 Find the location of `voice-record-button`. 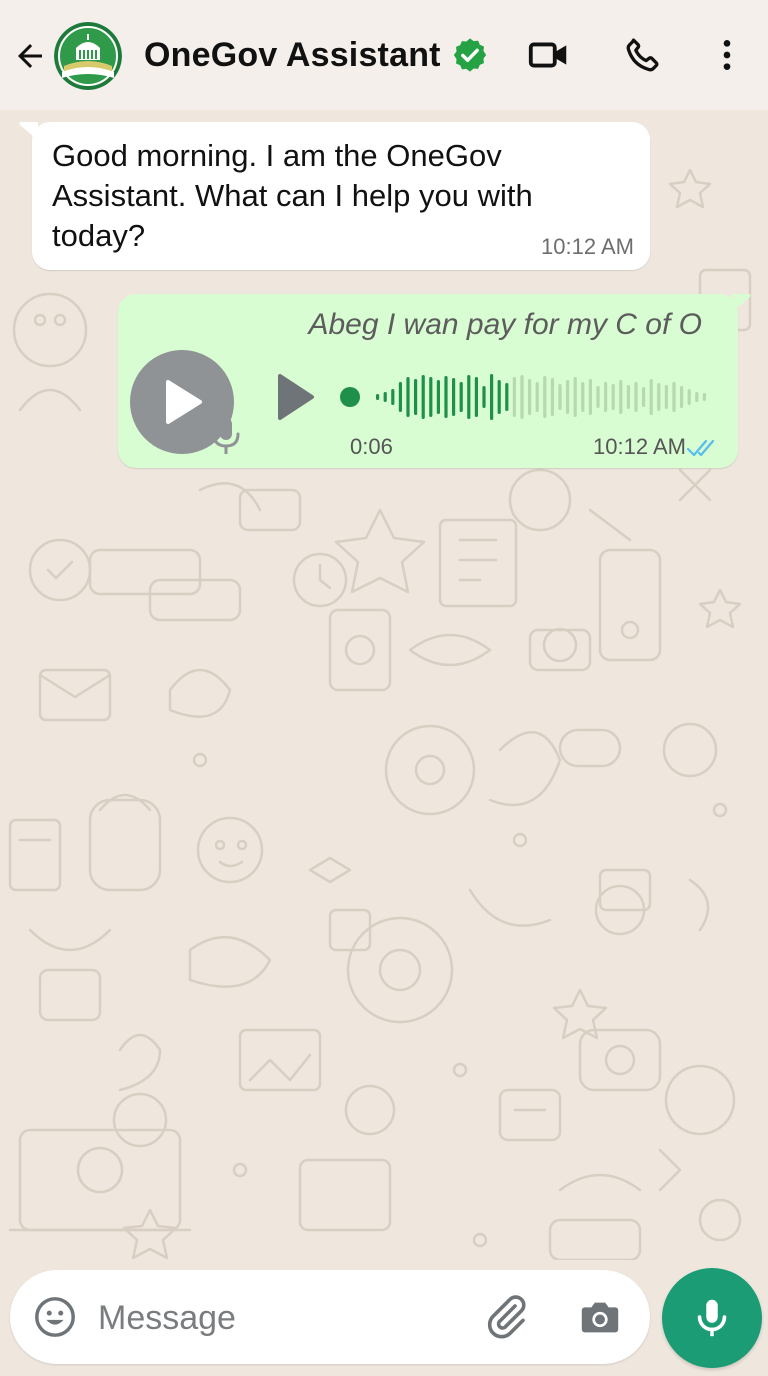

voice-record-button is located at coordinates (712, 1318).